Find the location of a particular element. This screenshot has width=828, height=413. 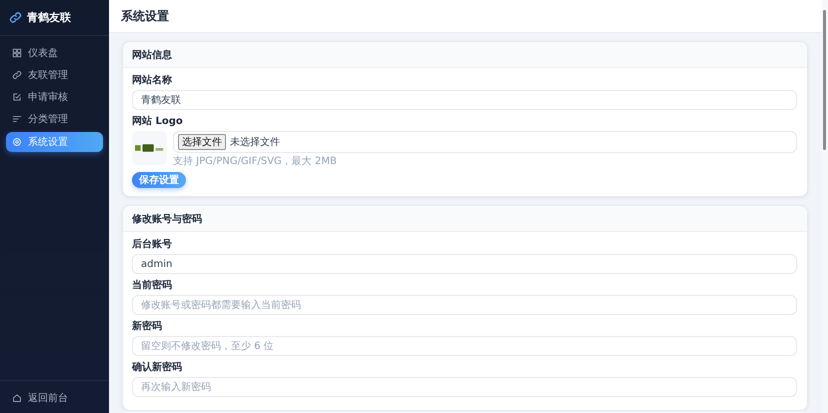

file-input: 选择文件 未选择文件 is located at coordinates (485, 142).